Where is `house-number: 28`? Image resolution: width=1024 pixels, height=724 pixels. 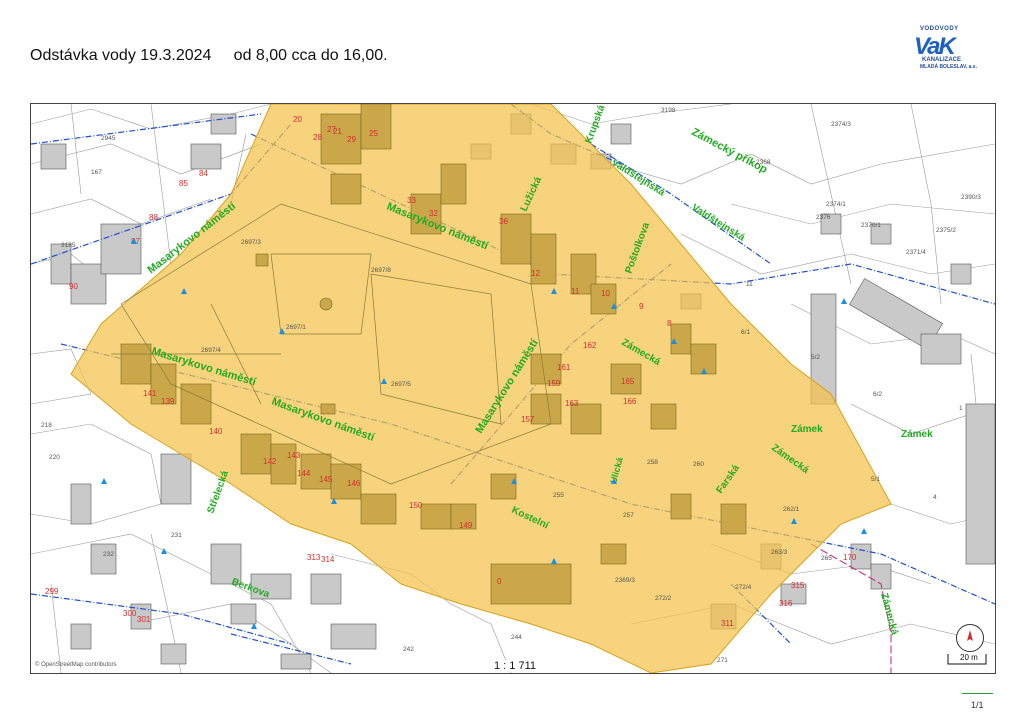
house-number: 28 is located at coordinates (317, 137).